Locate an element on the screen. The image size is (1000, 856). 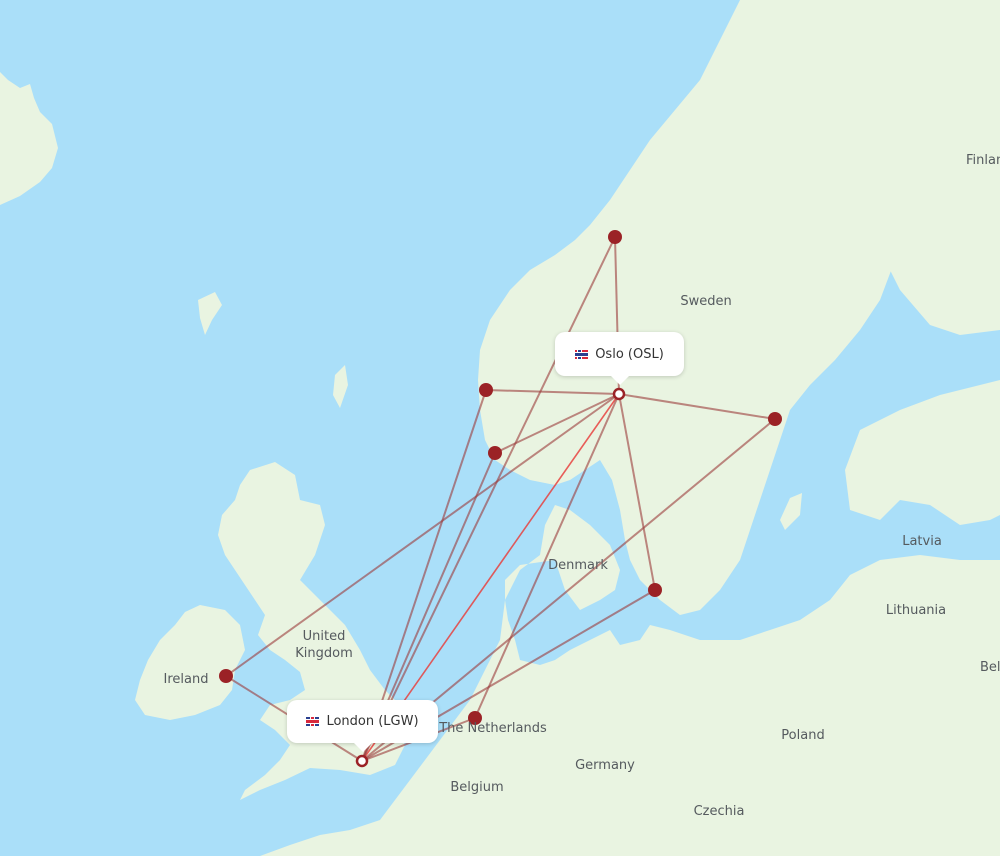
airport-marker-stockholm is located at coordinates (775, 419).